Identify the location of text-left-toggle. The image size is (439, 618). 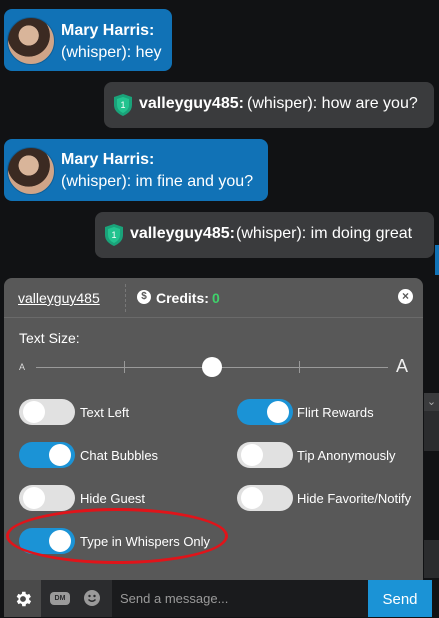
(47, 412).